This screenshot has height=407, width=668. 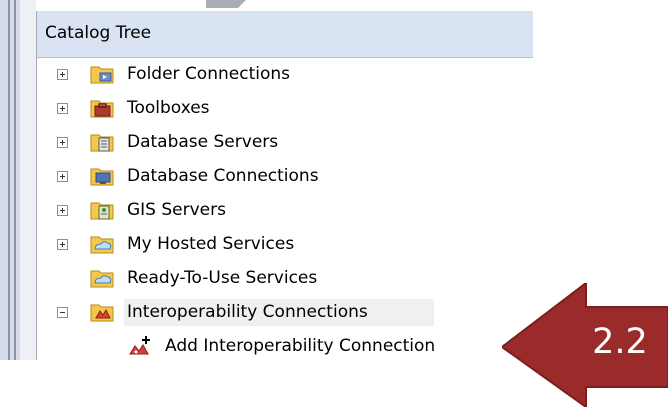 What do you see at coordinates (102, 278) in the screenshot?
I see `ready-to-use-services-icon` at bounding box center [102, 278].